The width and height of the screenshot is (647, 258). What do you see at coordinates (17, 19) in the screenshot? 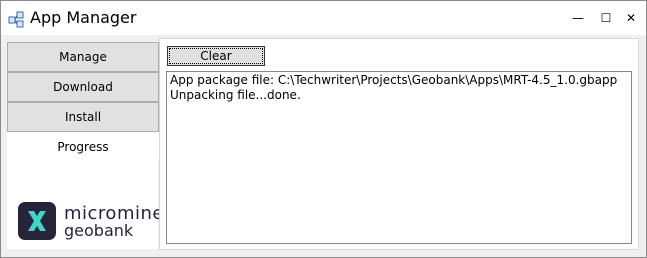
I see `app-manager-icon` at bounding box center [17, 19].